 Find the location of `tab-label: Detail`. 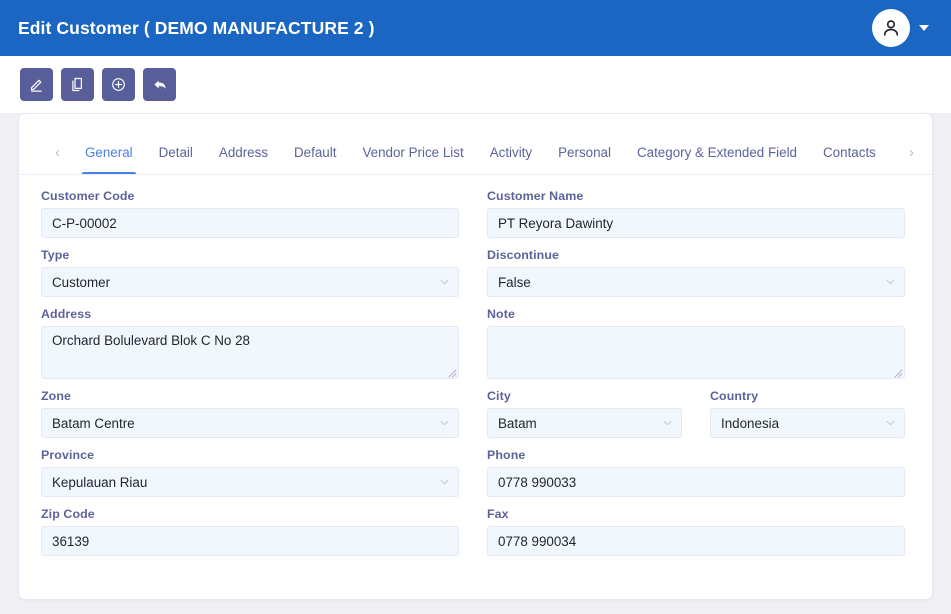

tab-label: Detail is located at coordinates (175, 152).